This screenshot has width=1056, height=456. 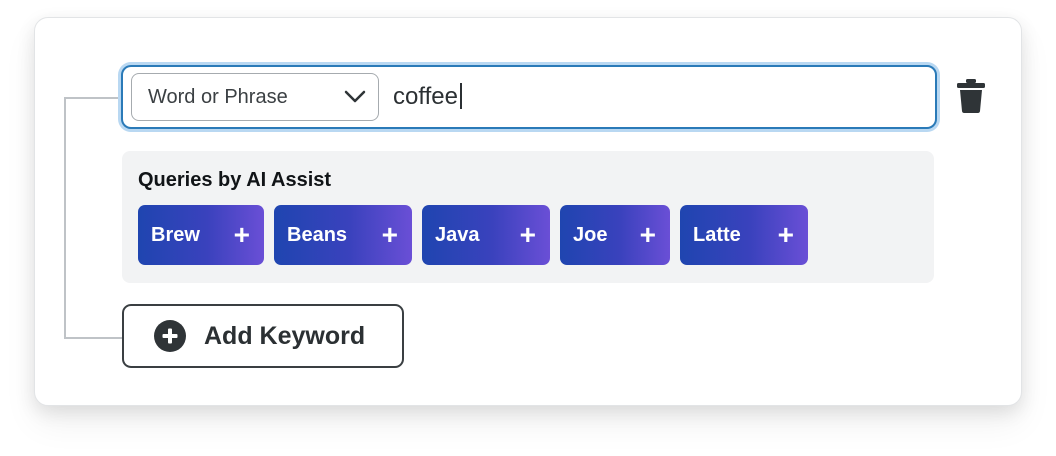 I want to click on keyword-text-input: coffee, so click(x=427, y=97).